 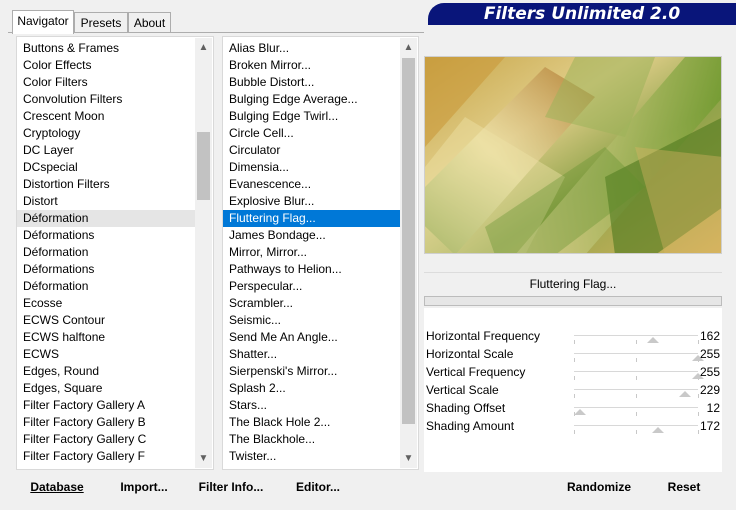 I want to click on category-item: Filter Factory Gallery F, so click(x=106, y=456).